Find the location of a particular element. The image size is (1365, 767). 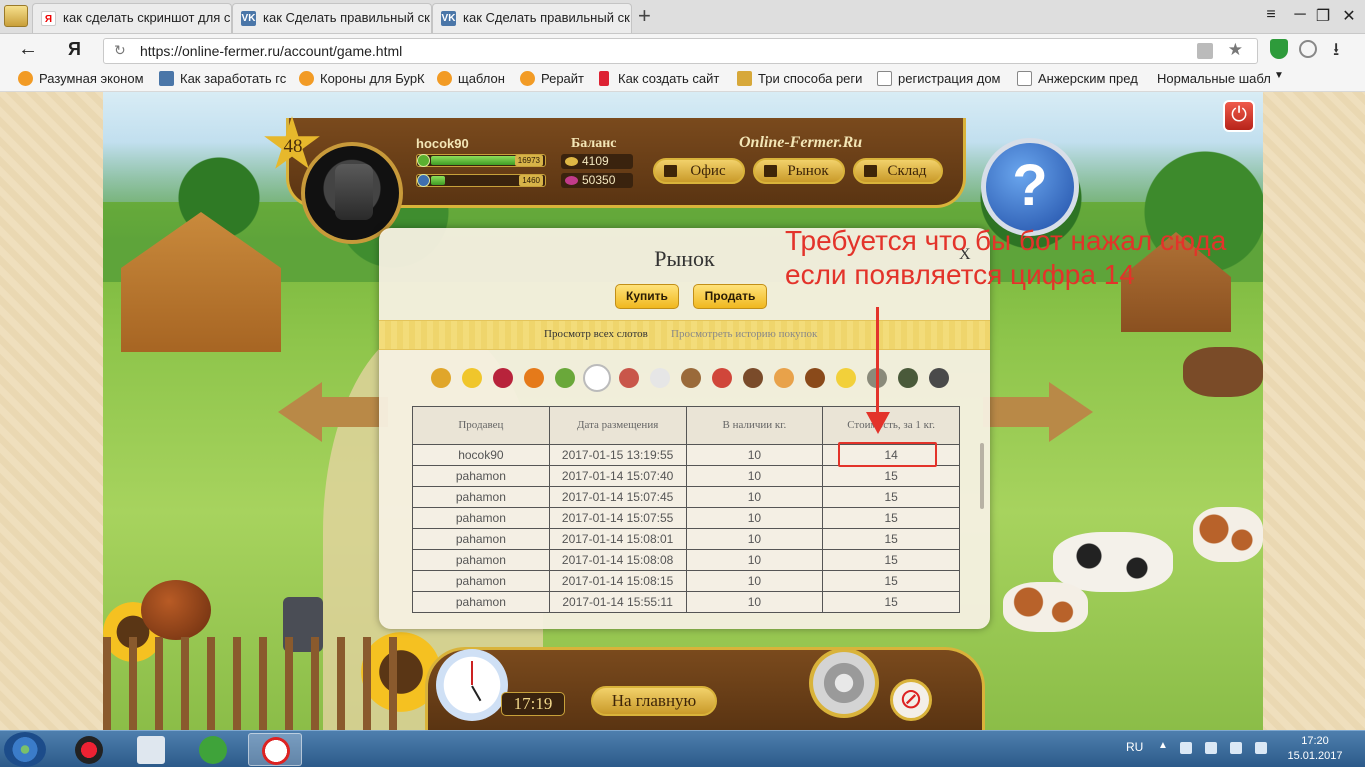

pumpkin-icon is located at coordinates (534, 378).